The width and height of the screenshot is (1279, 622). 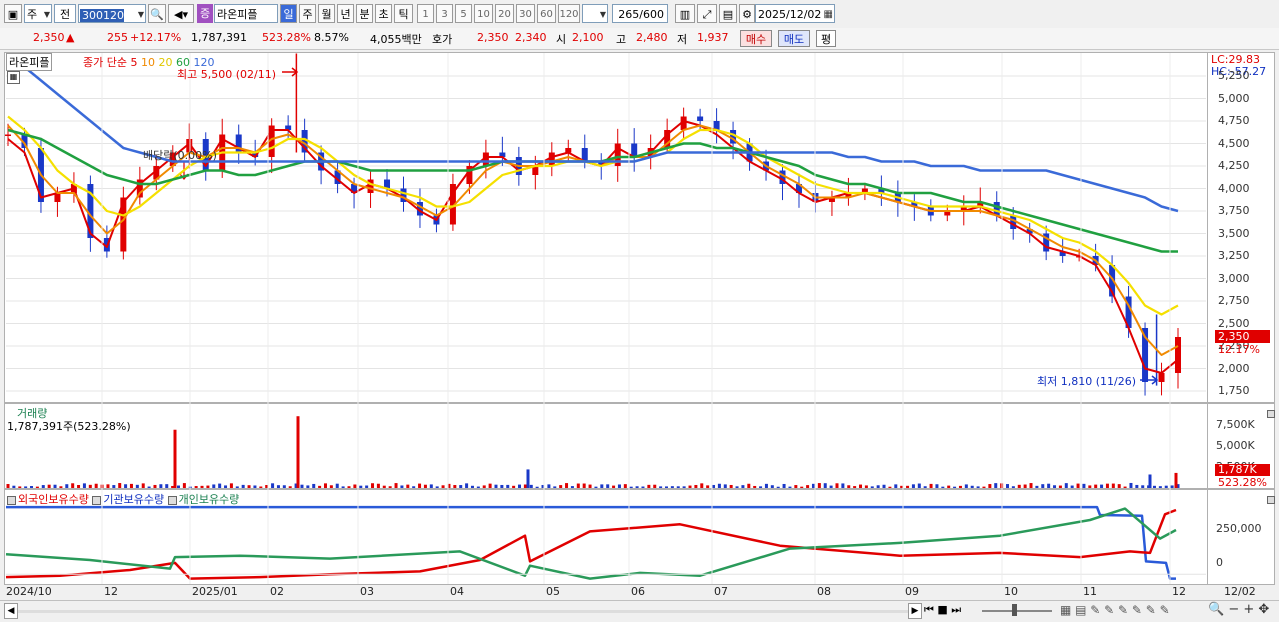 I want to click on zoom-controls: 🔍 − + ✥, so click(x=1238, y=609).